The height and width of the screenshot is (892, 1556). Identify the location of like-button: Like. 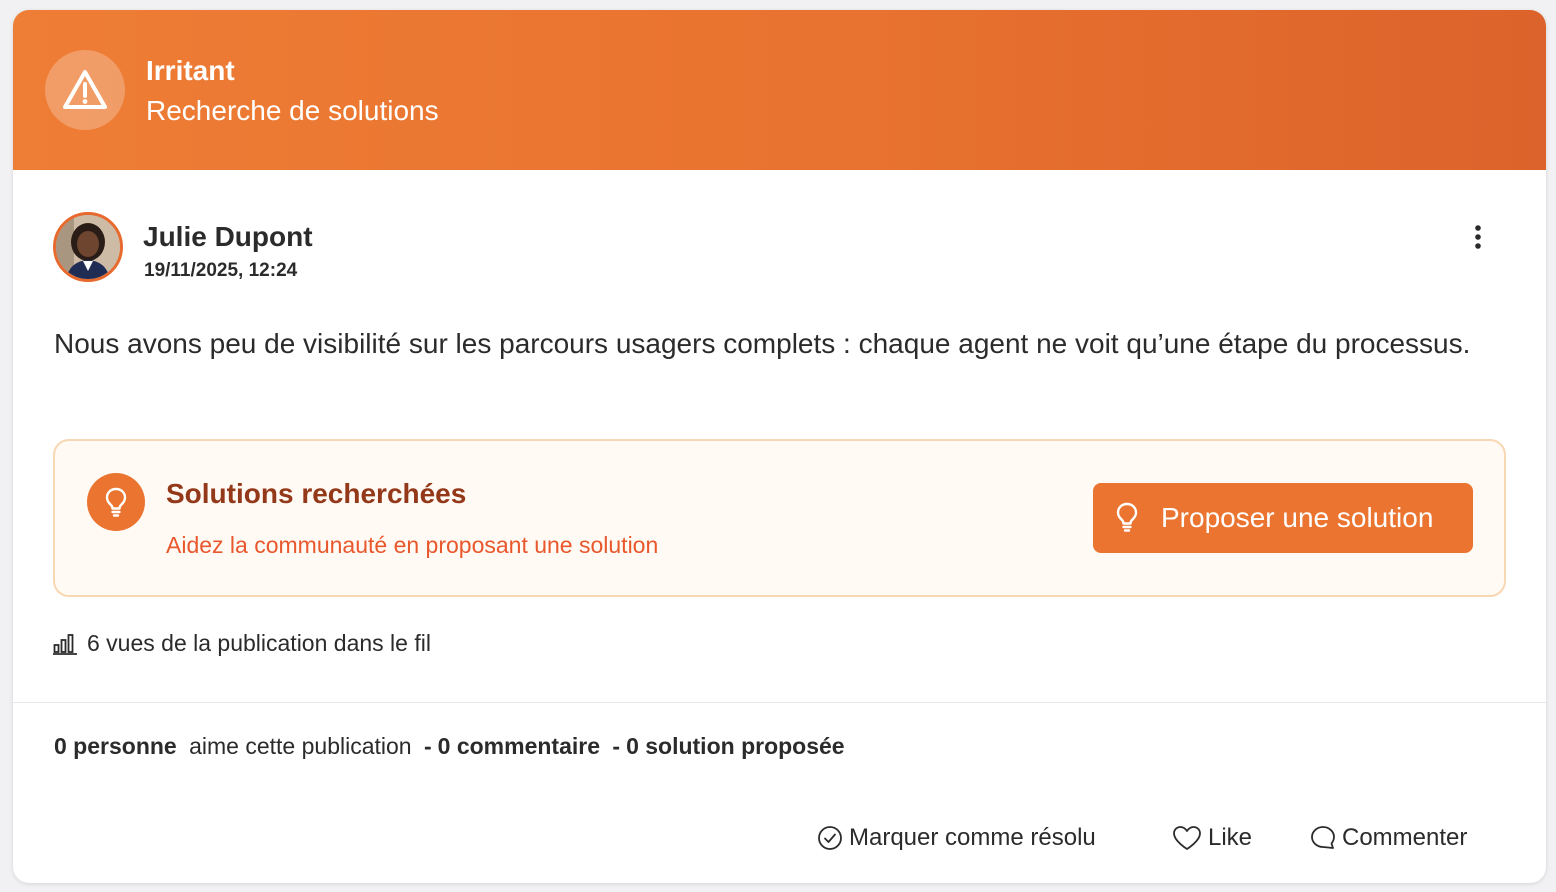
(1212, 838).